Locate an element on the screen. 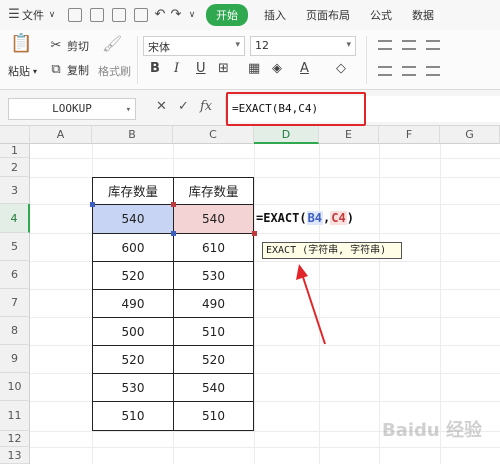 Image resolution: width=500 pixels, height=464 pixels. tab-data: 数据 is located at coordinates (423, 15).